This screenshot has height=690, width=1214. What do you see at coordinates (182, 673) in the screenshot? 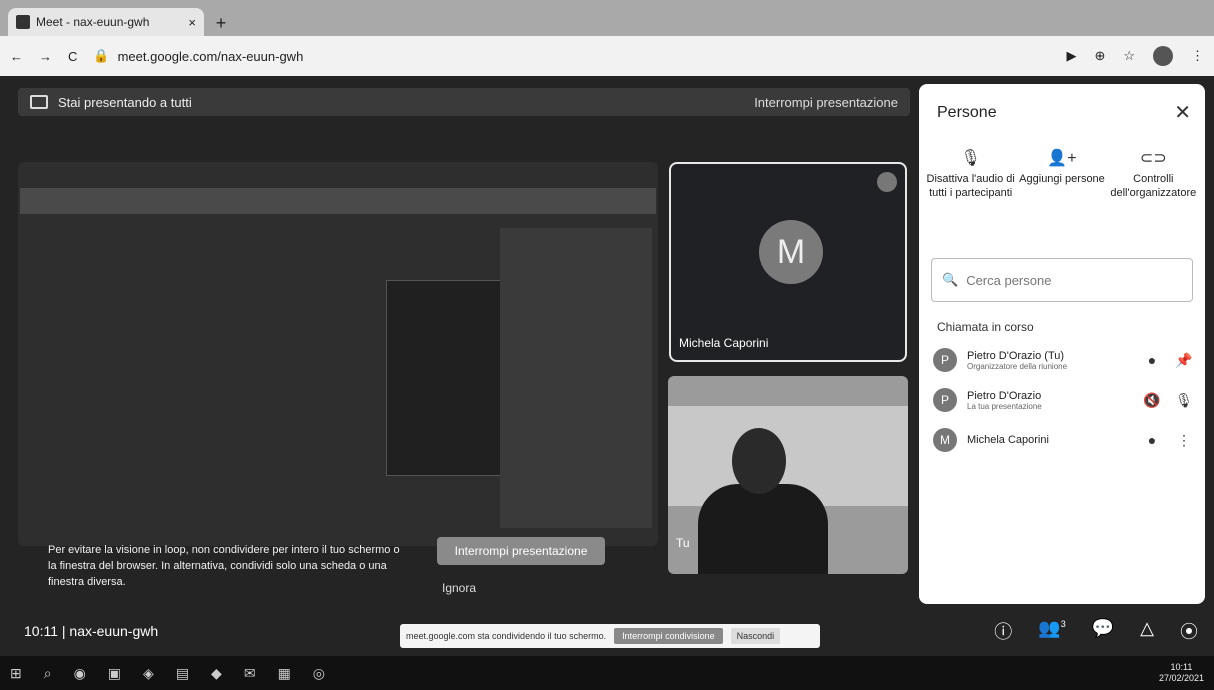
I see `app-icon: ▤` at bounding box center [182, 673].